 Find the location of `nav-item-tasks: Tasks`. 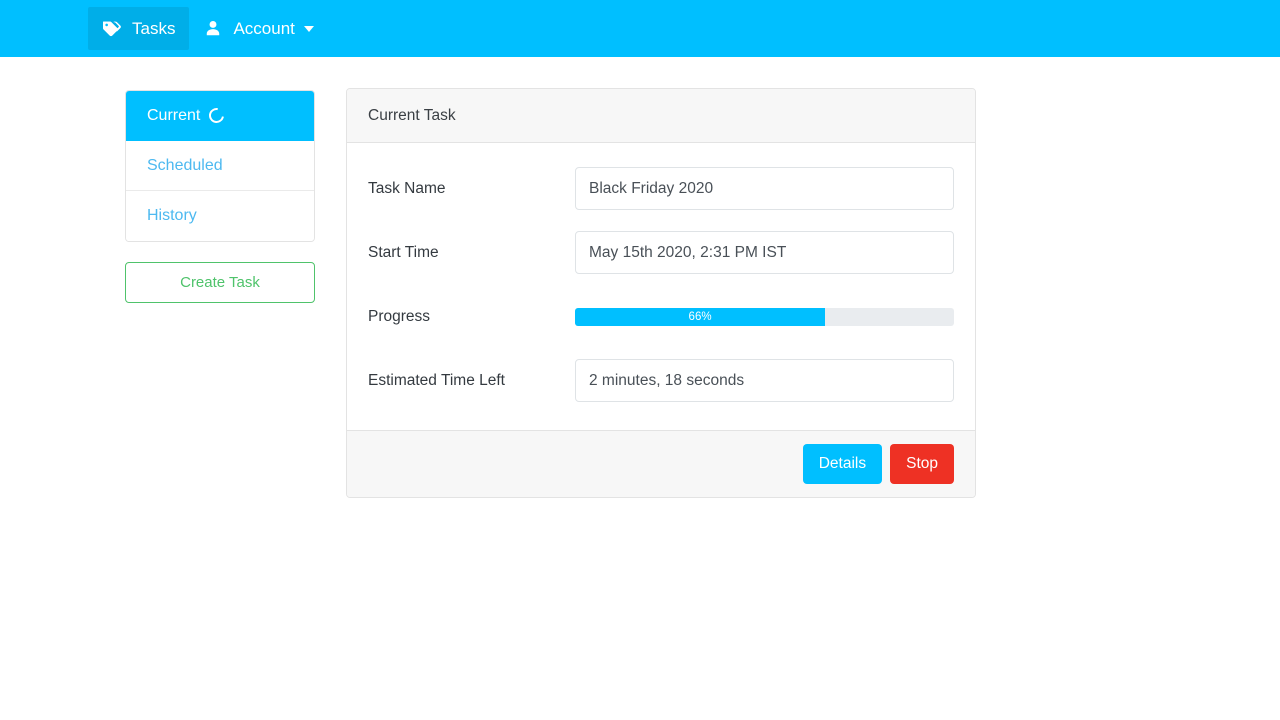

nav-item-tasks: Tasks is located at coordinates (139, 28).